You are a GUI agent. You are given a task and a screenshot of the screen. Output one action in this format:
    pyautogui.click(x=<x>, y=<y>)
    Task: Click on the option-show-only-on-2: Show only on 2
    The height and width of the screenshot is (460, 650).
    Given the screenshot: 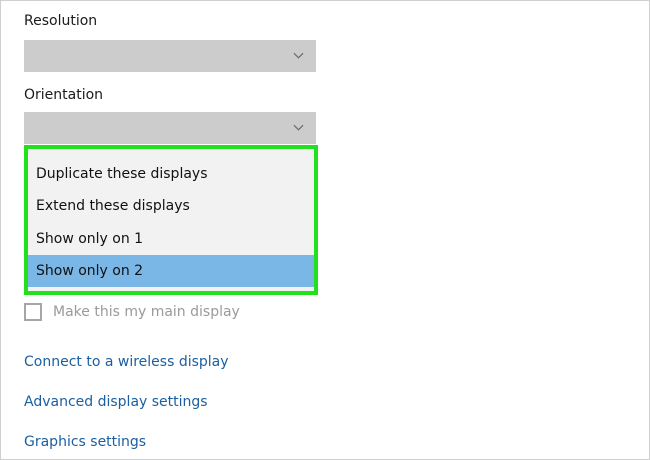 What is the action you would take?
    pyautogui.click(x=171, y=271)
    